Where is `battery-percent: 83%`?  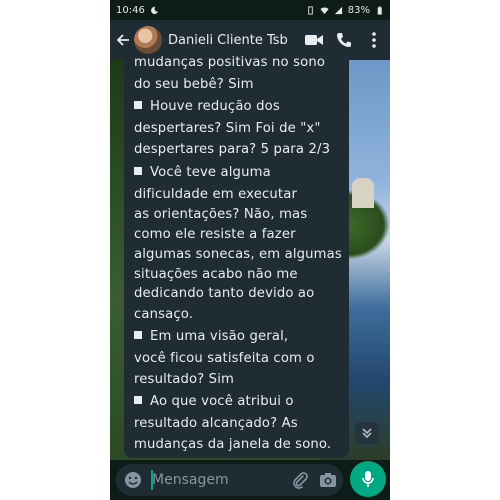 battery-percent: 83% is located at coordinates (358, 10).